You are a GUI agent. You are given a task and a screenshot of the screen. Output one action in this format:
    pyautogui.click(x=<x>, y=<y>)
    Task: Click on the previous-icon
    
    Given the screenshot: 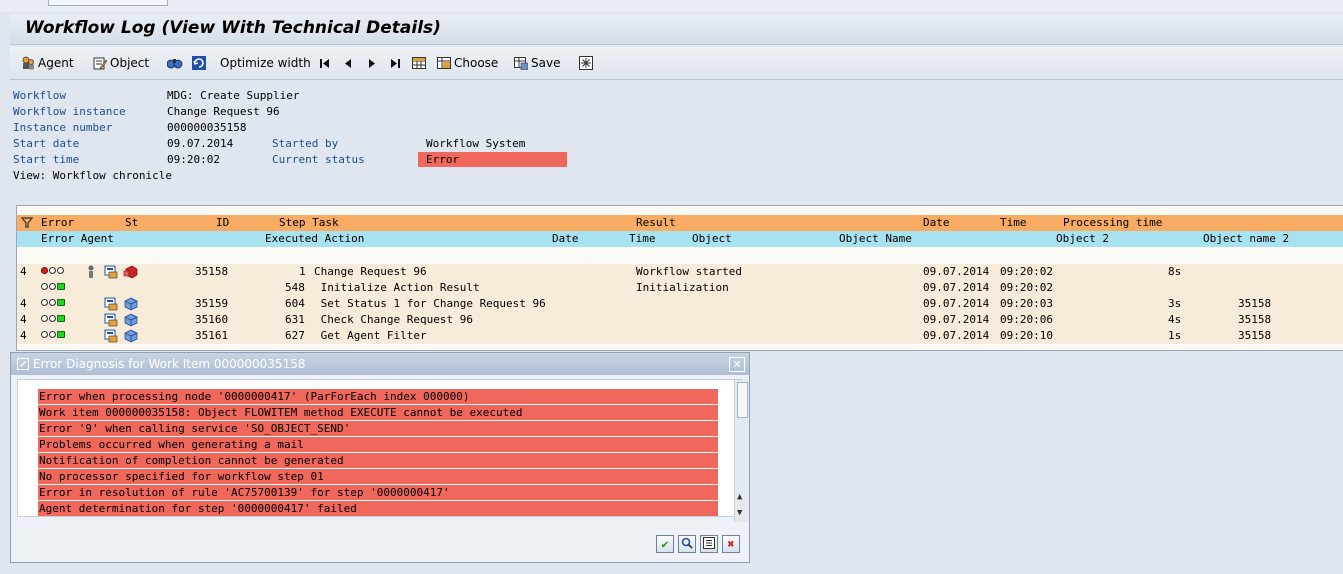 What is the action you would take?
    pyautogui.click(x=350, y=63)
    